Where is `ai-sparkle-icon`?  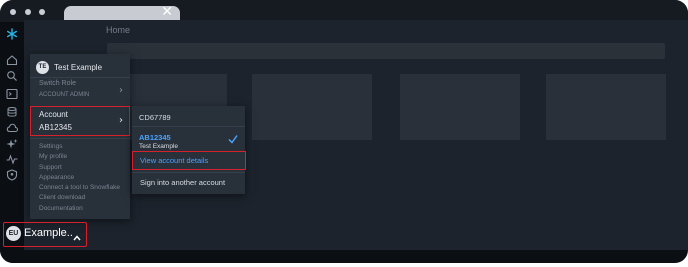 ai-sparkle-icon is located at coordinates (12, 144).